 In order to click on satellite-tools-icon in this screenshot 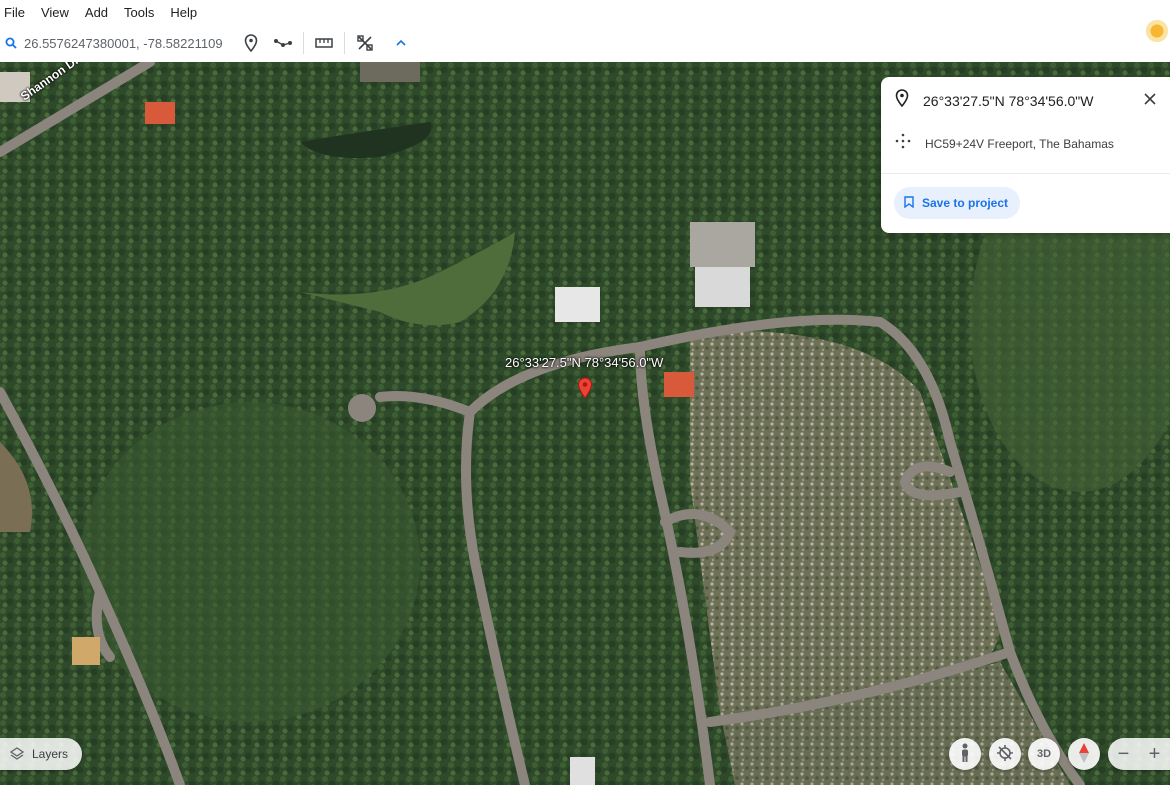, I will do `click(365, 43)`.